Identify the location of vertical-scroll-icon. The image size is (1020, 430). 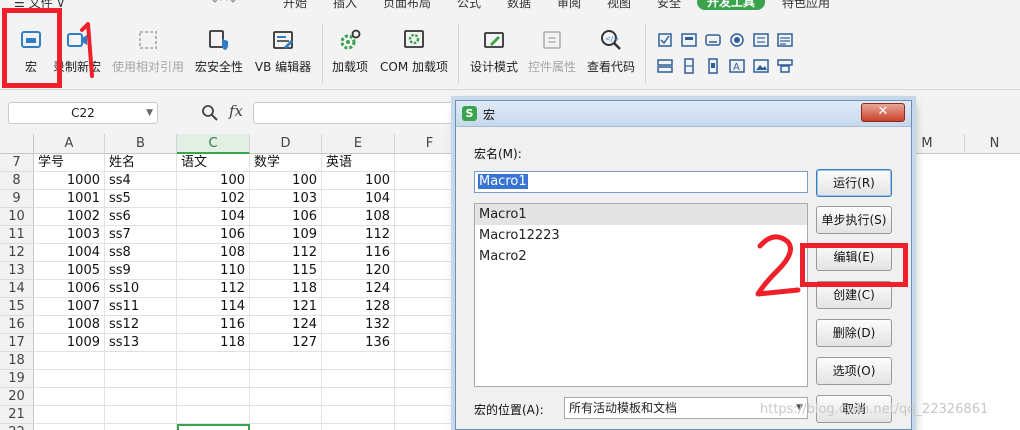
(713, 66).